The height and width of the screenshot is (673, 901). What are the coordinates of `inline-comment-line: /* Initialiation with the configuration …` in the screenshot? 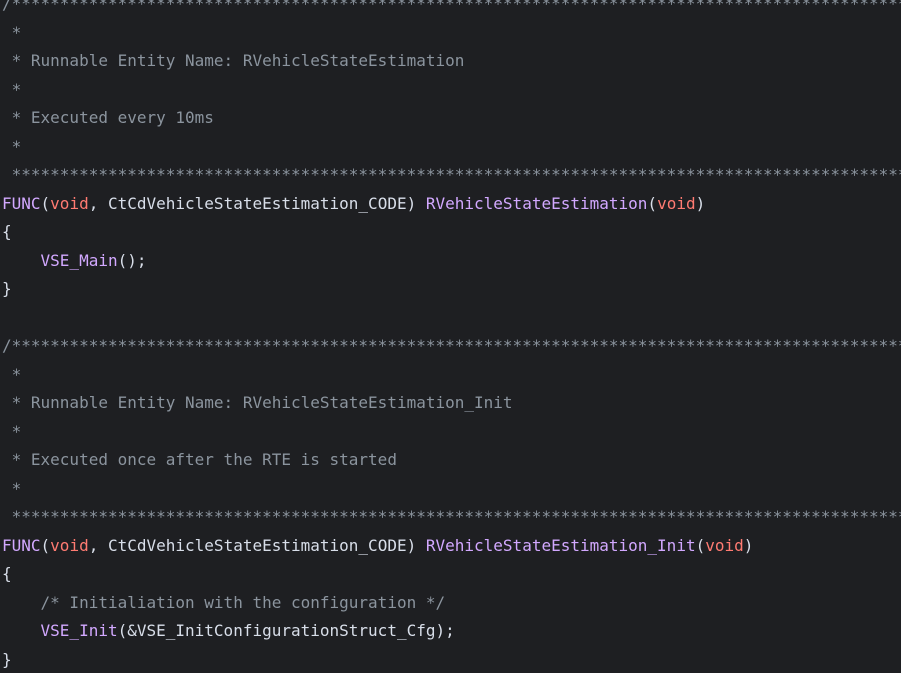 It's located at (451, 603).